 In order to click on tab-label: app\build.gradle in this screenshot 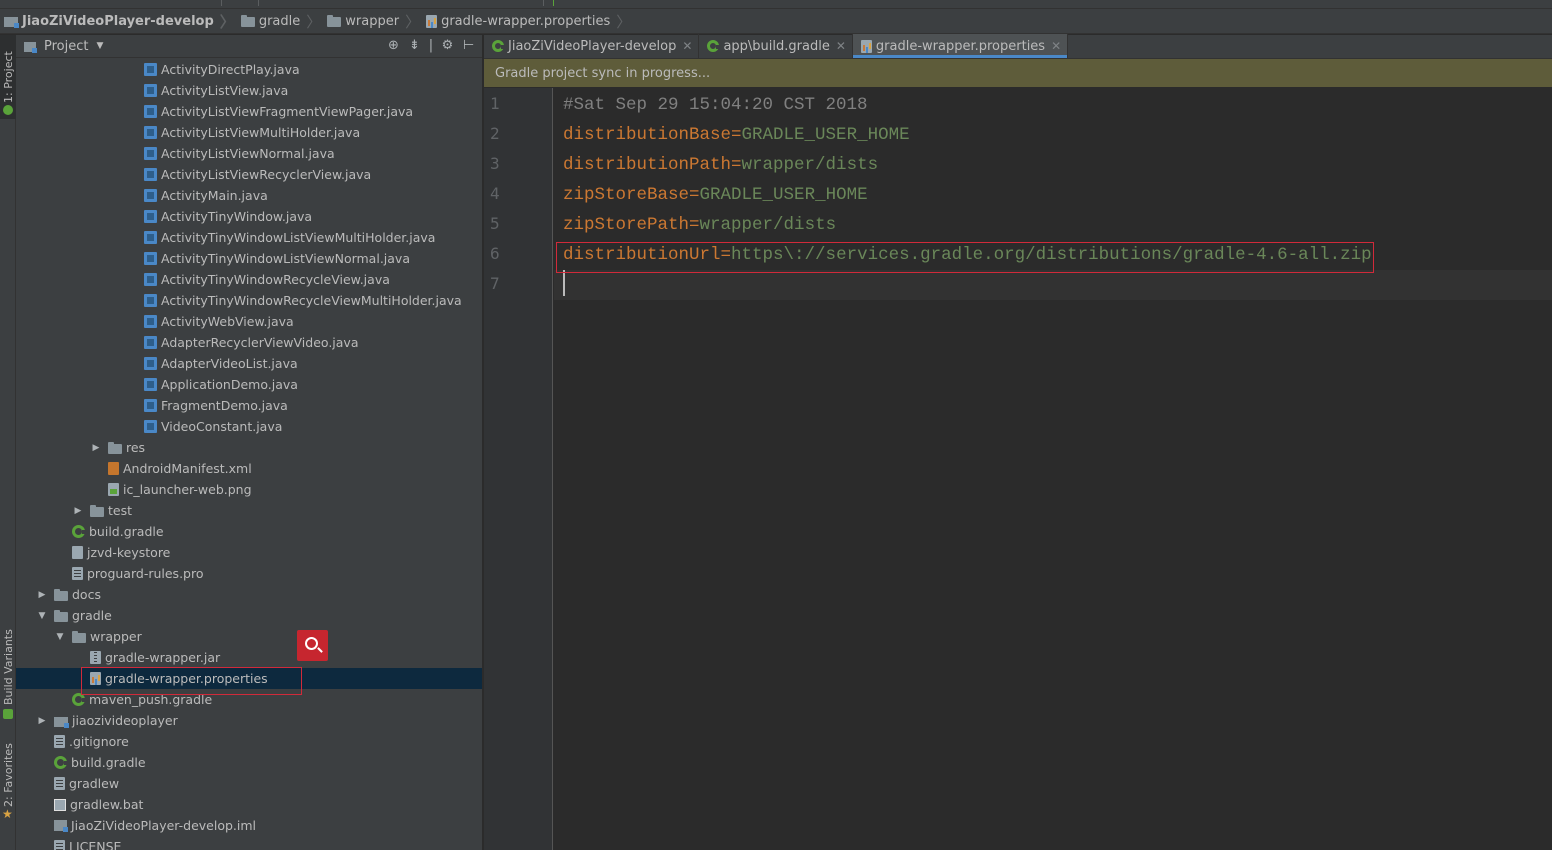, I will do `click(776, 46)`.